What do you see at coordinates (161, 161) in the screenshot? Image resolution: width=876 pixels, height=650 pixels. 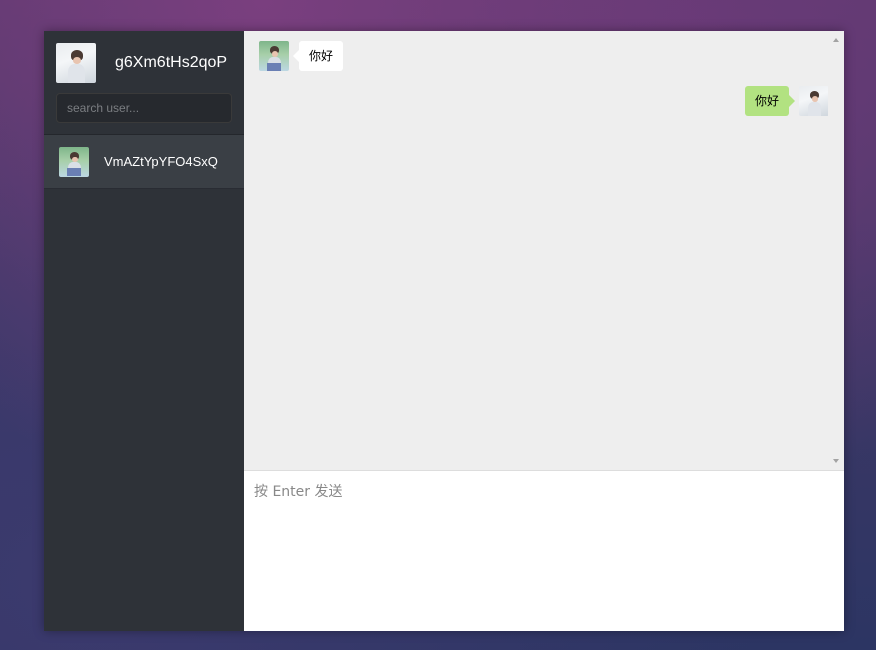 I see `session-name: VmAZtYpYFO4SxQ` at bounding box center [161, 161].